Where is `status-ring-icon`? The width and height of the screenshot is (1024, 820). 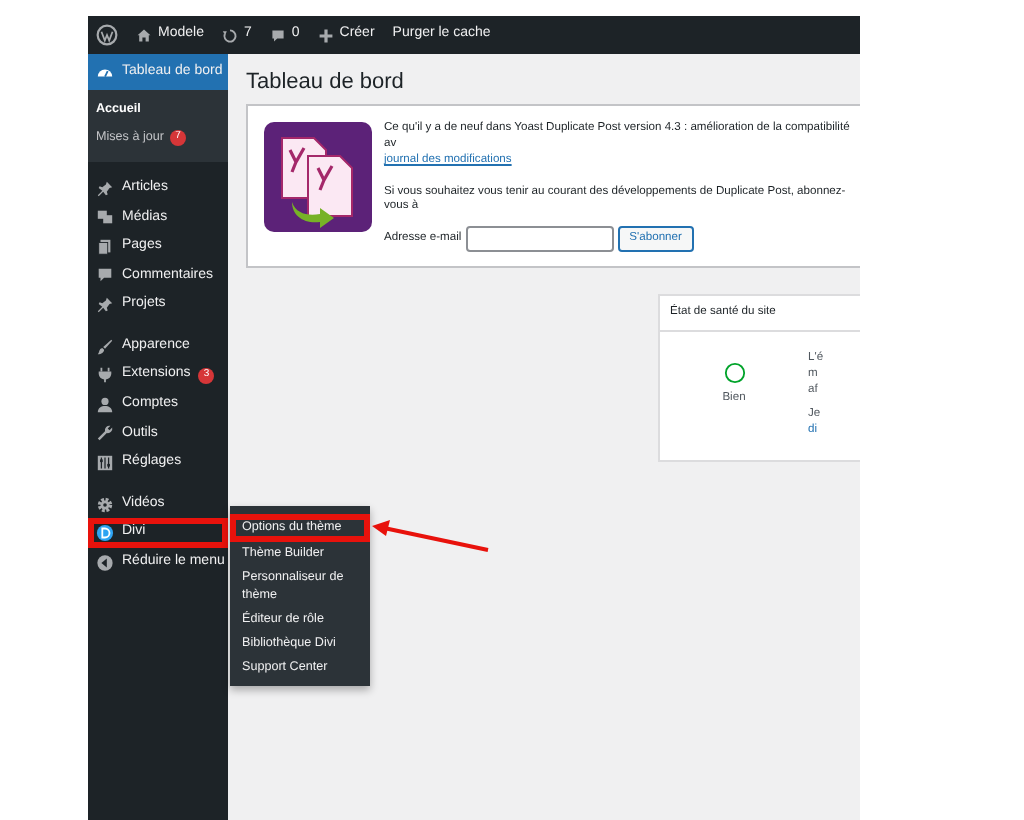
status-ring-icon is located at coordinates (734, 372).